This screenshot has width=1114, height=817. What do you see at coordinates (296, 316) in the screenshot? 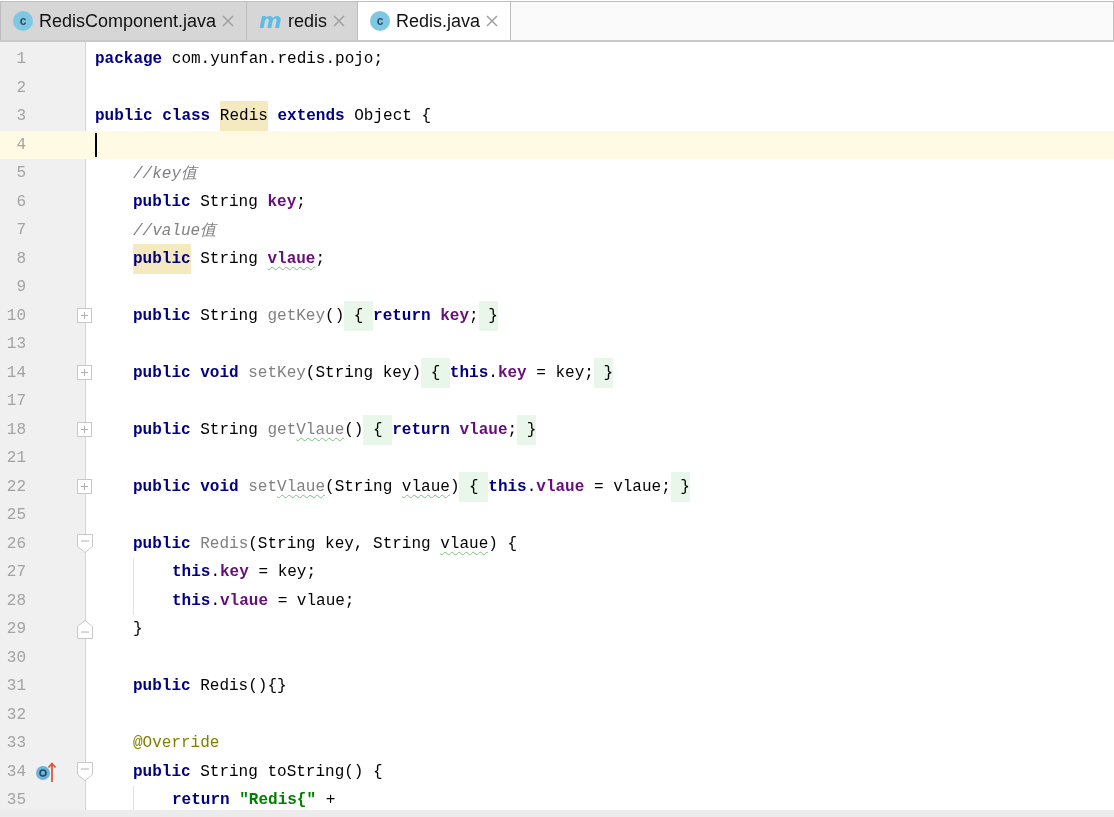
I see `code-token: getKey` at bounding box center [296, 316].